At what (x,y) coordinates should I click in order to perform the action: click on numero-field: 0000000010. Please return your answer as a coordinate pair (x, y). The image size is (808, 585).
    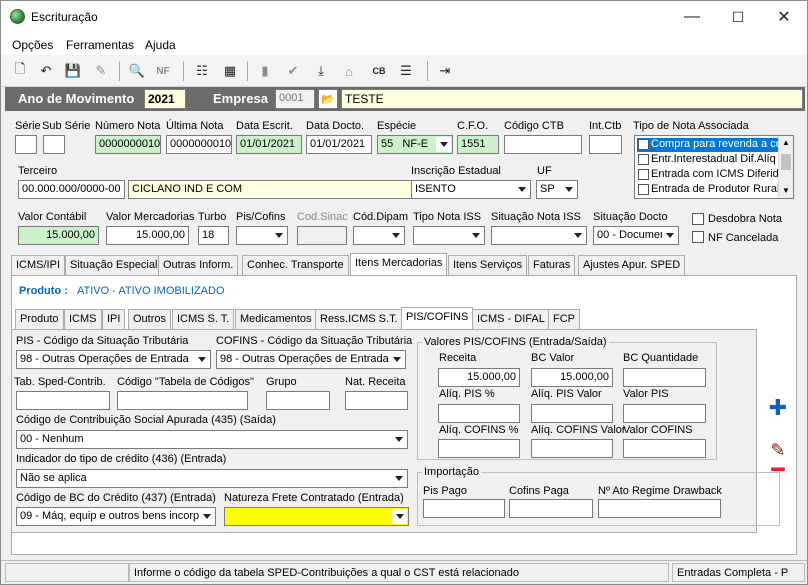
    Looking at the image, I should click on (128, 144).